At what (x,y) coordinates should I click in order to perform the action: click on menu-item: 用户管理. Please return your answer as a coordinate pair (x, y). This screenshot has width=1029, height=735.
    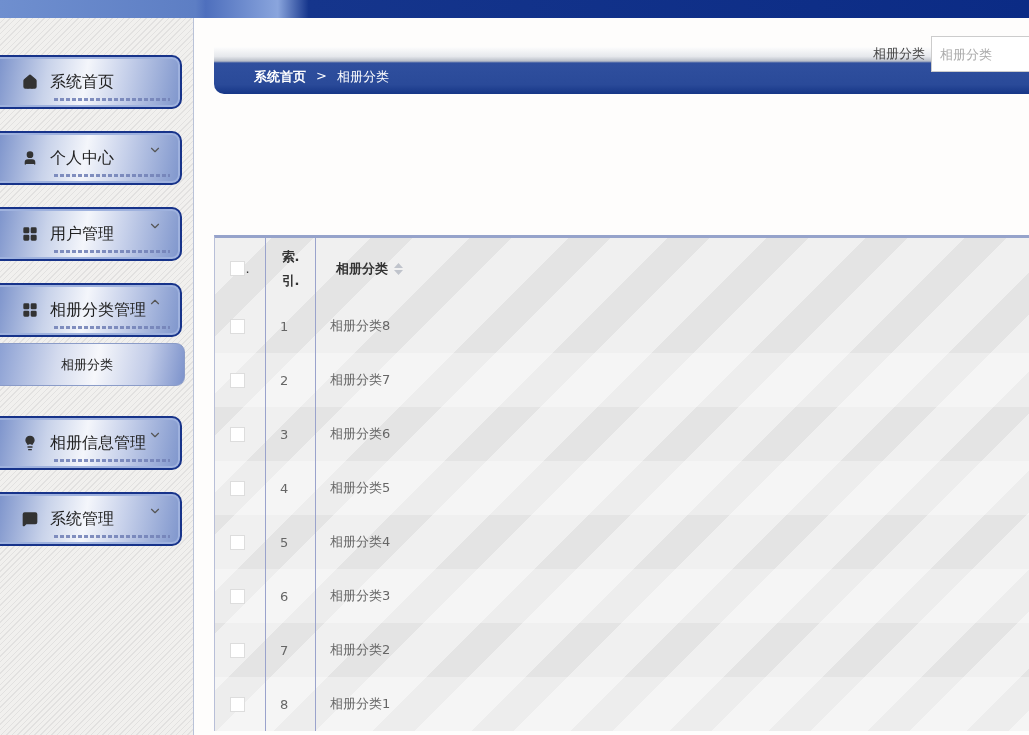
    Looking at the image, I should click on (91, 234).